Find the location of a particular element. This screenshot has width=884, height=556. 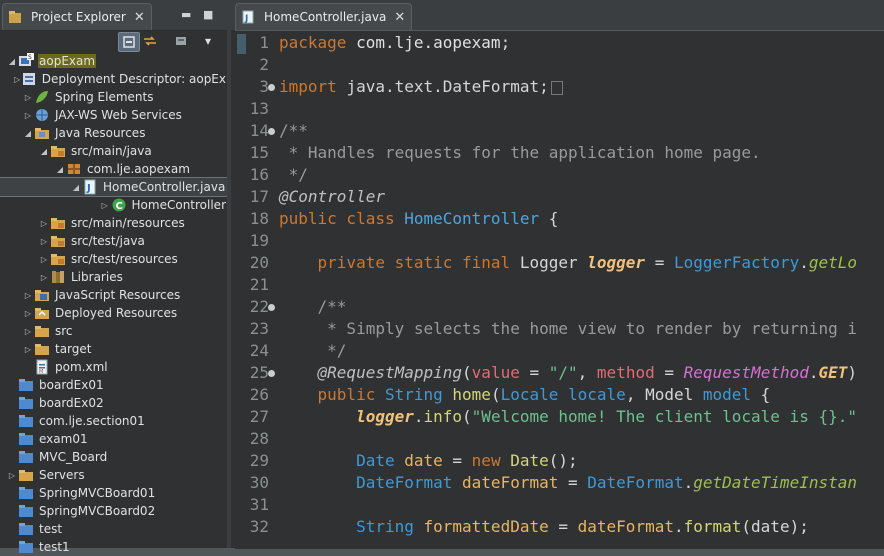

tree-item: ▷ src is located at coordinates (113, 331).